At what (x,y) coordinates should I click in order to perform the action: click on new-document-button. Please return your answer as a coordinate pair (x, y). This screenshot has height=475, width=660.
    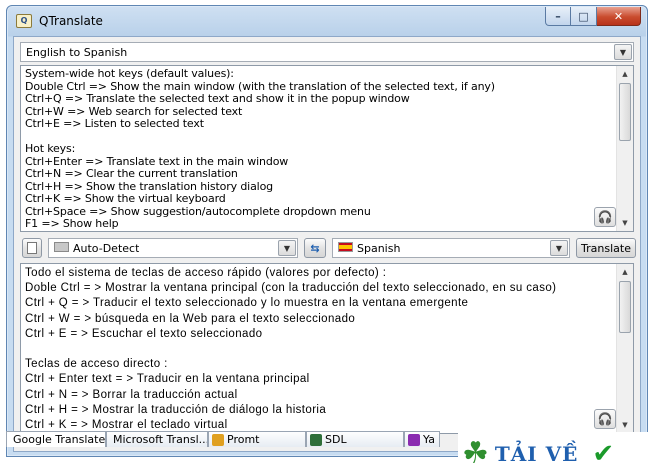
    Looking at the image, I should click on (32, 248).